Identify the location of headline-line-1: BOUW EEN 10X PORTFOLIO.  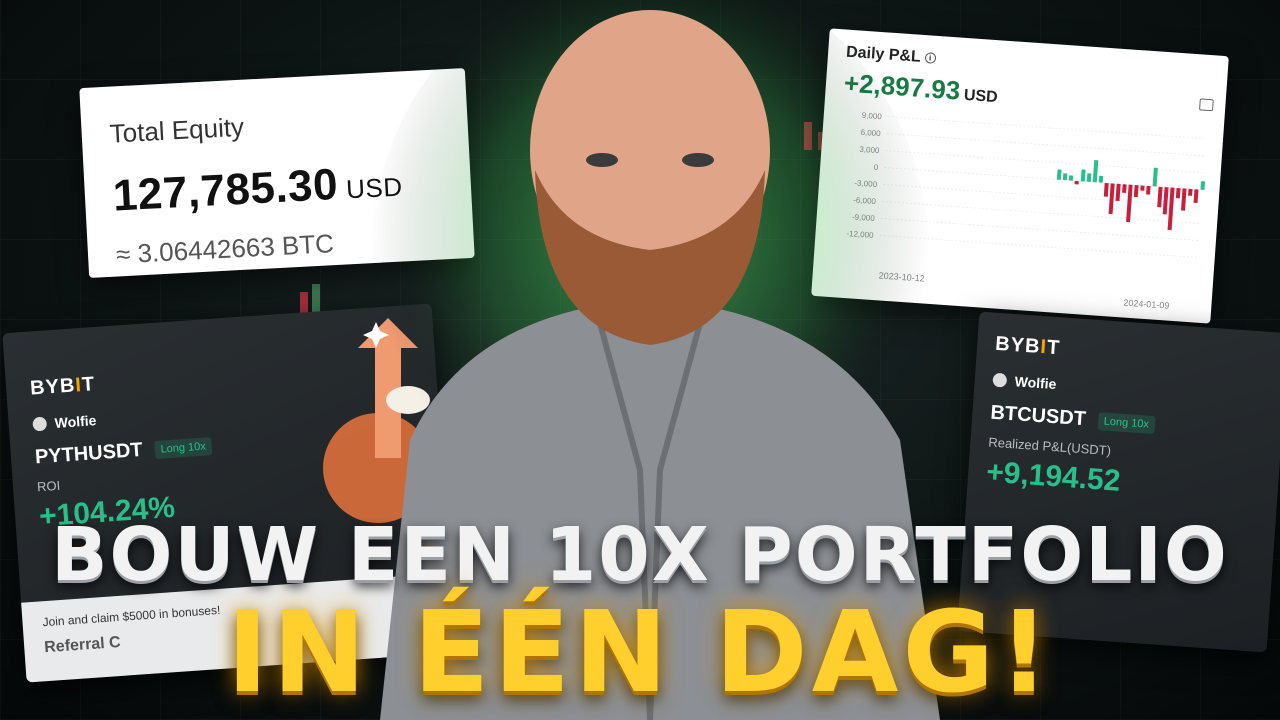
(640, 555).